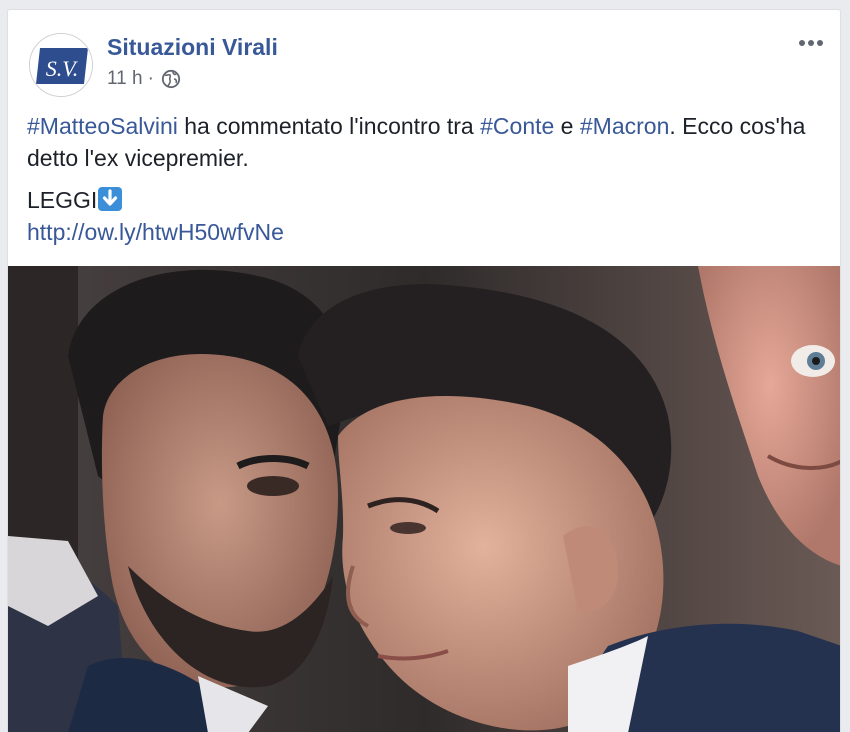 This screenshot has height=732, width=850. I want to click on page-name-link: Situazioni Virali, so click(192, 47).